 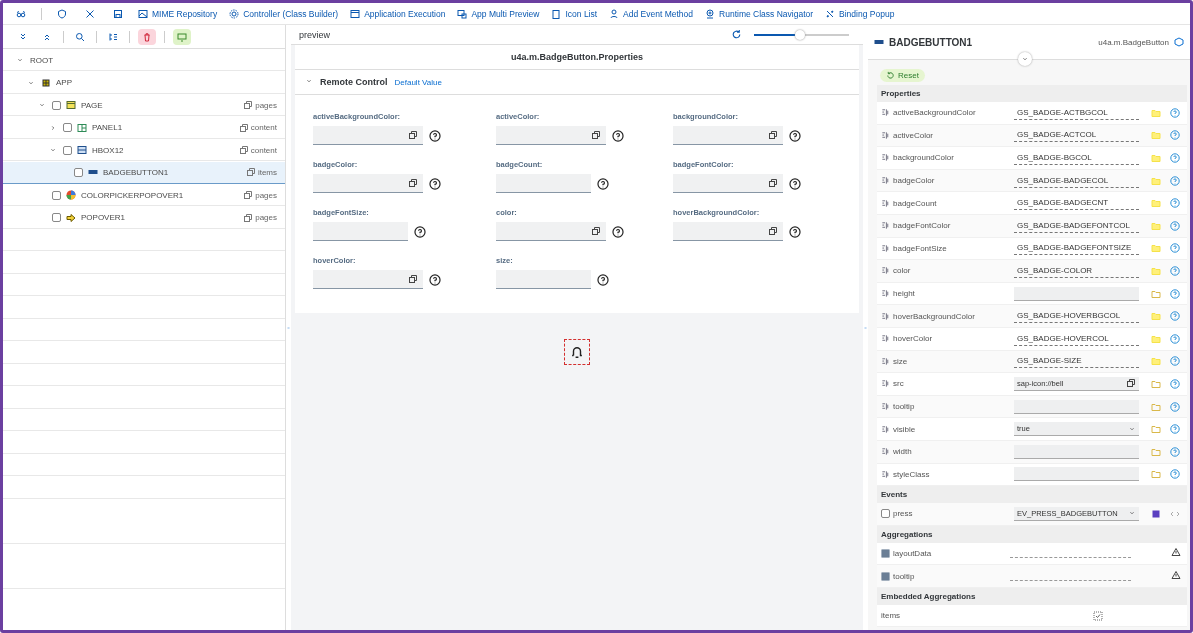 I want to click on bound-value: GS_BADGE-ACTCOL, so click(x=1076, y=135).